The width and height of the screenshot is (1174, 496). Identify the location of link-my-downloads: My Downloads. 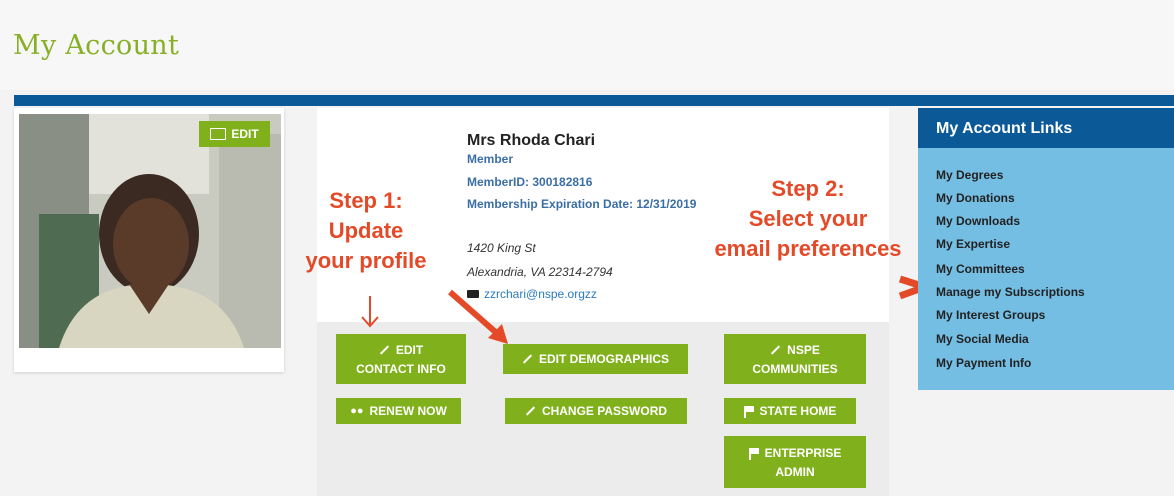
(978, 221).